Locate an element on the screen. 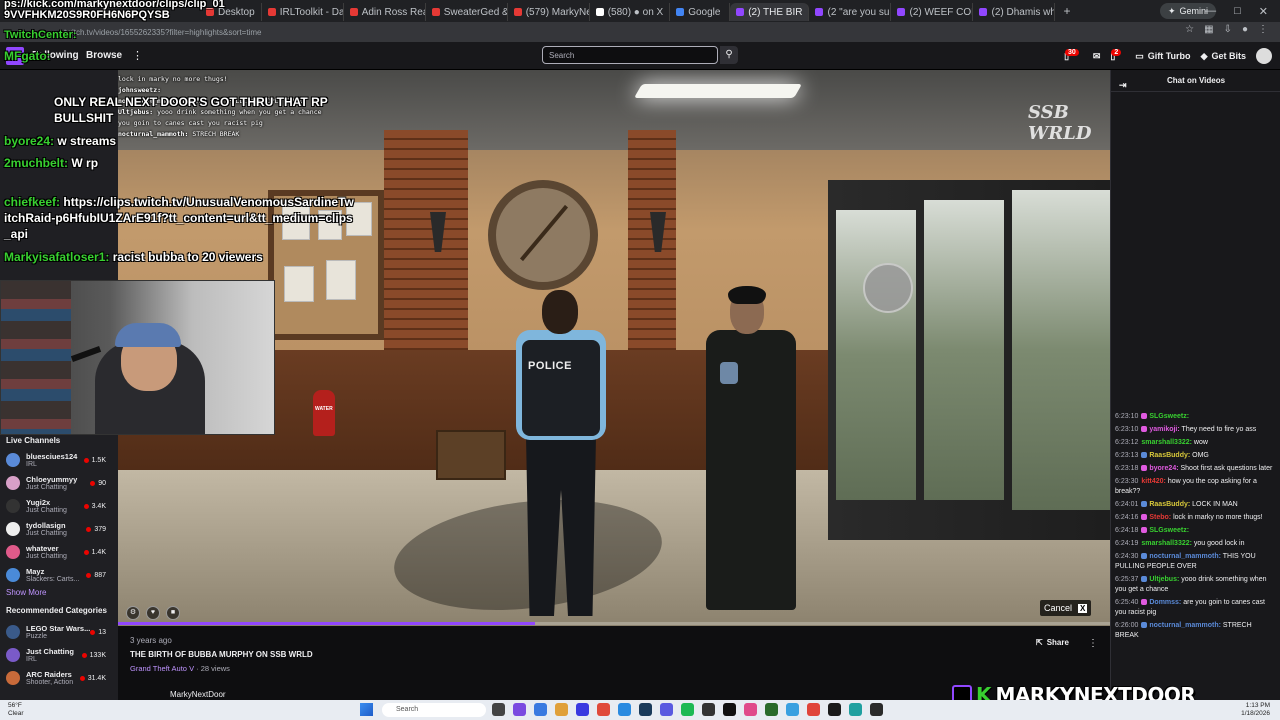 The image size is (1280, 720). sidebar-category: Just Chatting IRL 133K is located at coordinates (59, 655).